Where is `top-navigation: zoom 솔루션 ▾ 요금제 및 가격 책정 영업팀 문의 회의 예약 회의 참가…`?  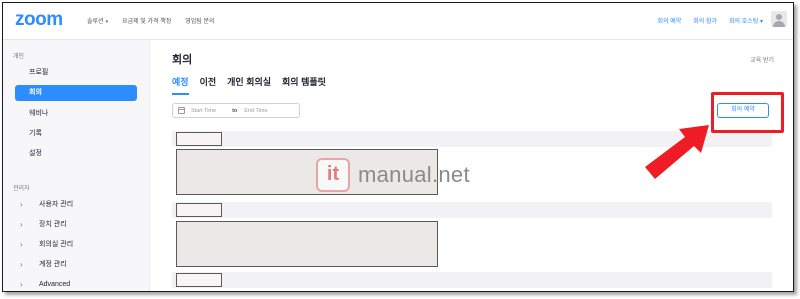
top-navigation: zoom 솔루션 ▾ 요금제 및 가격 책정 영업팀 문의 회의 예약 회의 참가… is located at coordinates (398, 21).